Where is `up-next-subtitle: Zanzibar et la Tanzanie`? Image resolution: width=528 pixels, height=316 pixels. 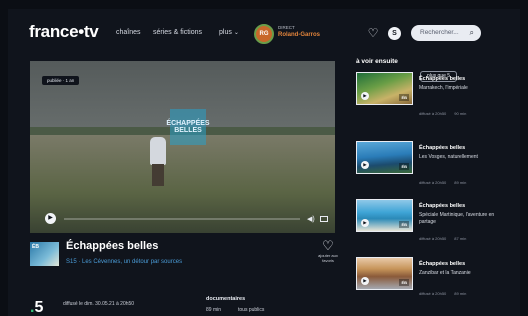
up-next-subtitle: Zanzibar et la Tanzanie is located at coordinates (445, 273).